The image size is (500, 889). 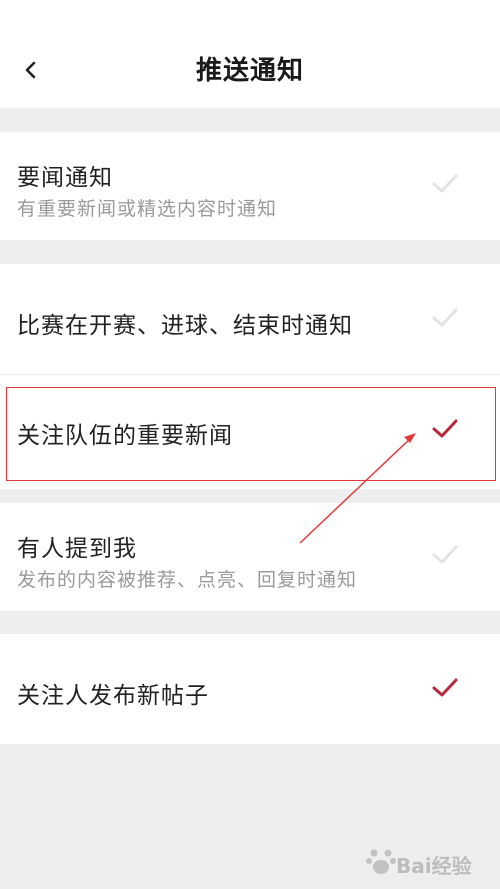 I want to click on setting-row-mentions: 有人提到我 发布的内容被推荐、点亮、回复时通知, so click(x=250, y=557).